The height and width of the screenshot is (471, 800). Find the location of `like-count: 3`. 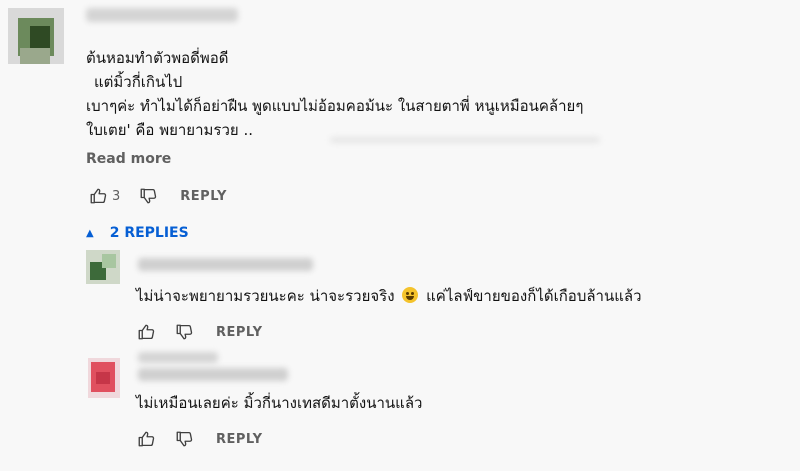

like-count: 3 is located at coordinates (116, 196).